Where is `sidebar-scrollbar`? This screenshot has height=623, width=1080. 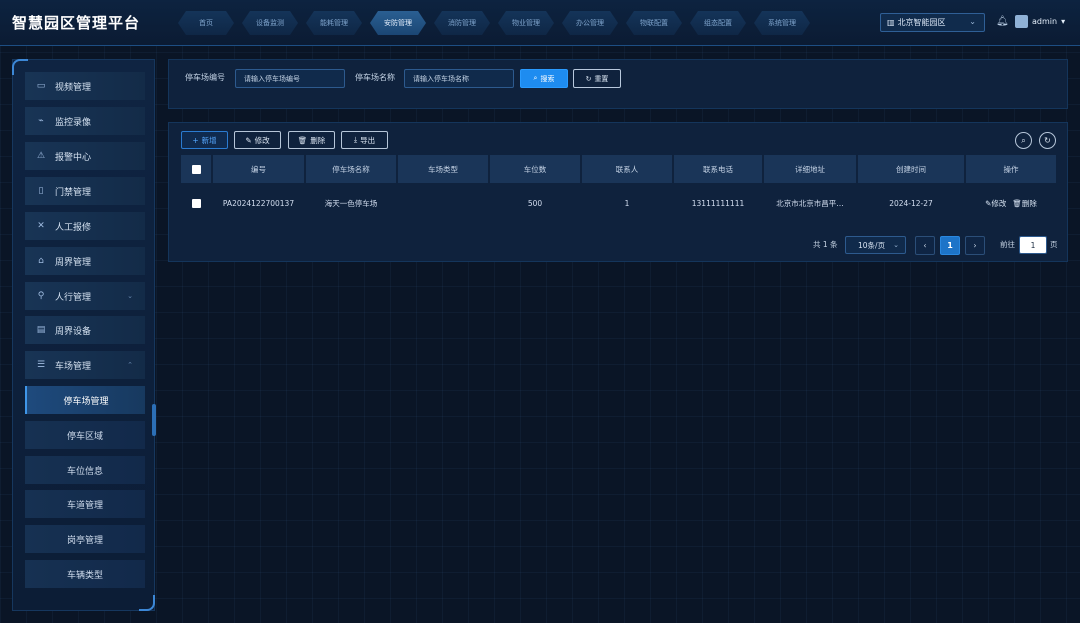
sidebar-scrollbar is located at coordinates (154, 420).